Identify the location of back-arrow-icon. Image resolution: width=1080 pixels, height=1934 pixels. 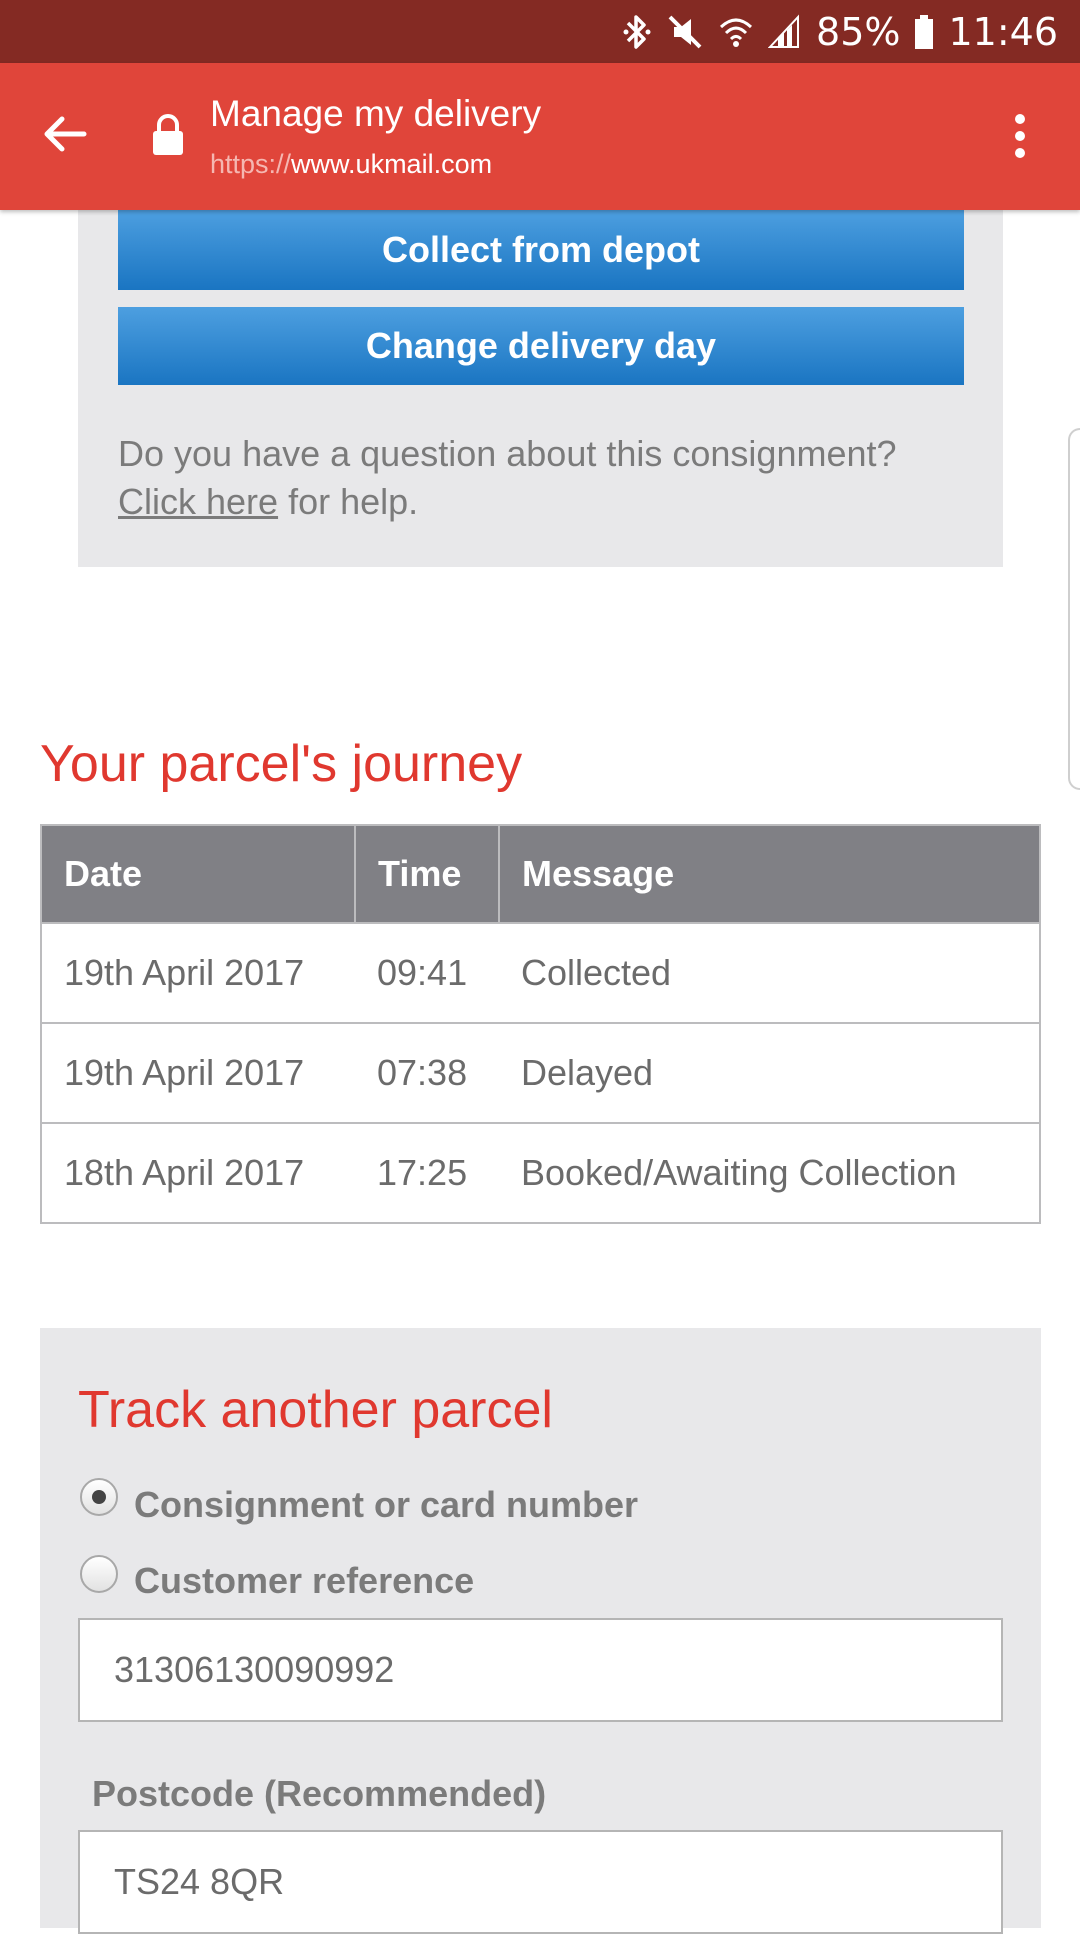
(65, 134).